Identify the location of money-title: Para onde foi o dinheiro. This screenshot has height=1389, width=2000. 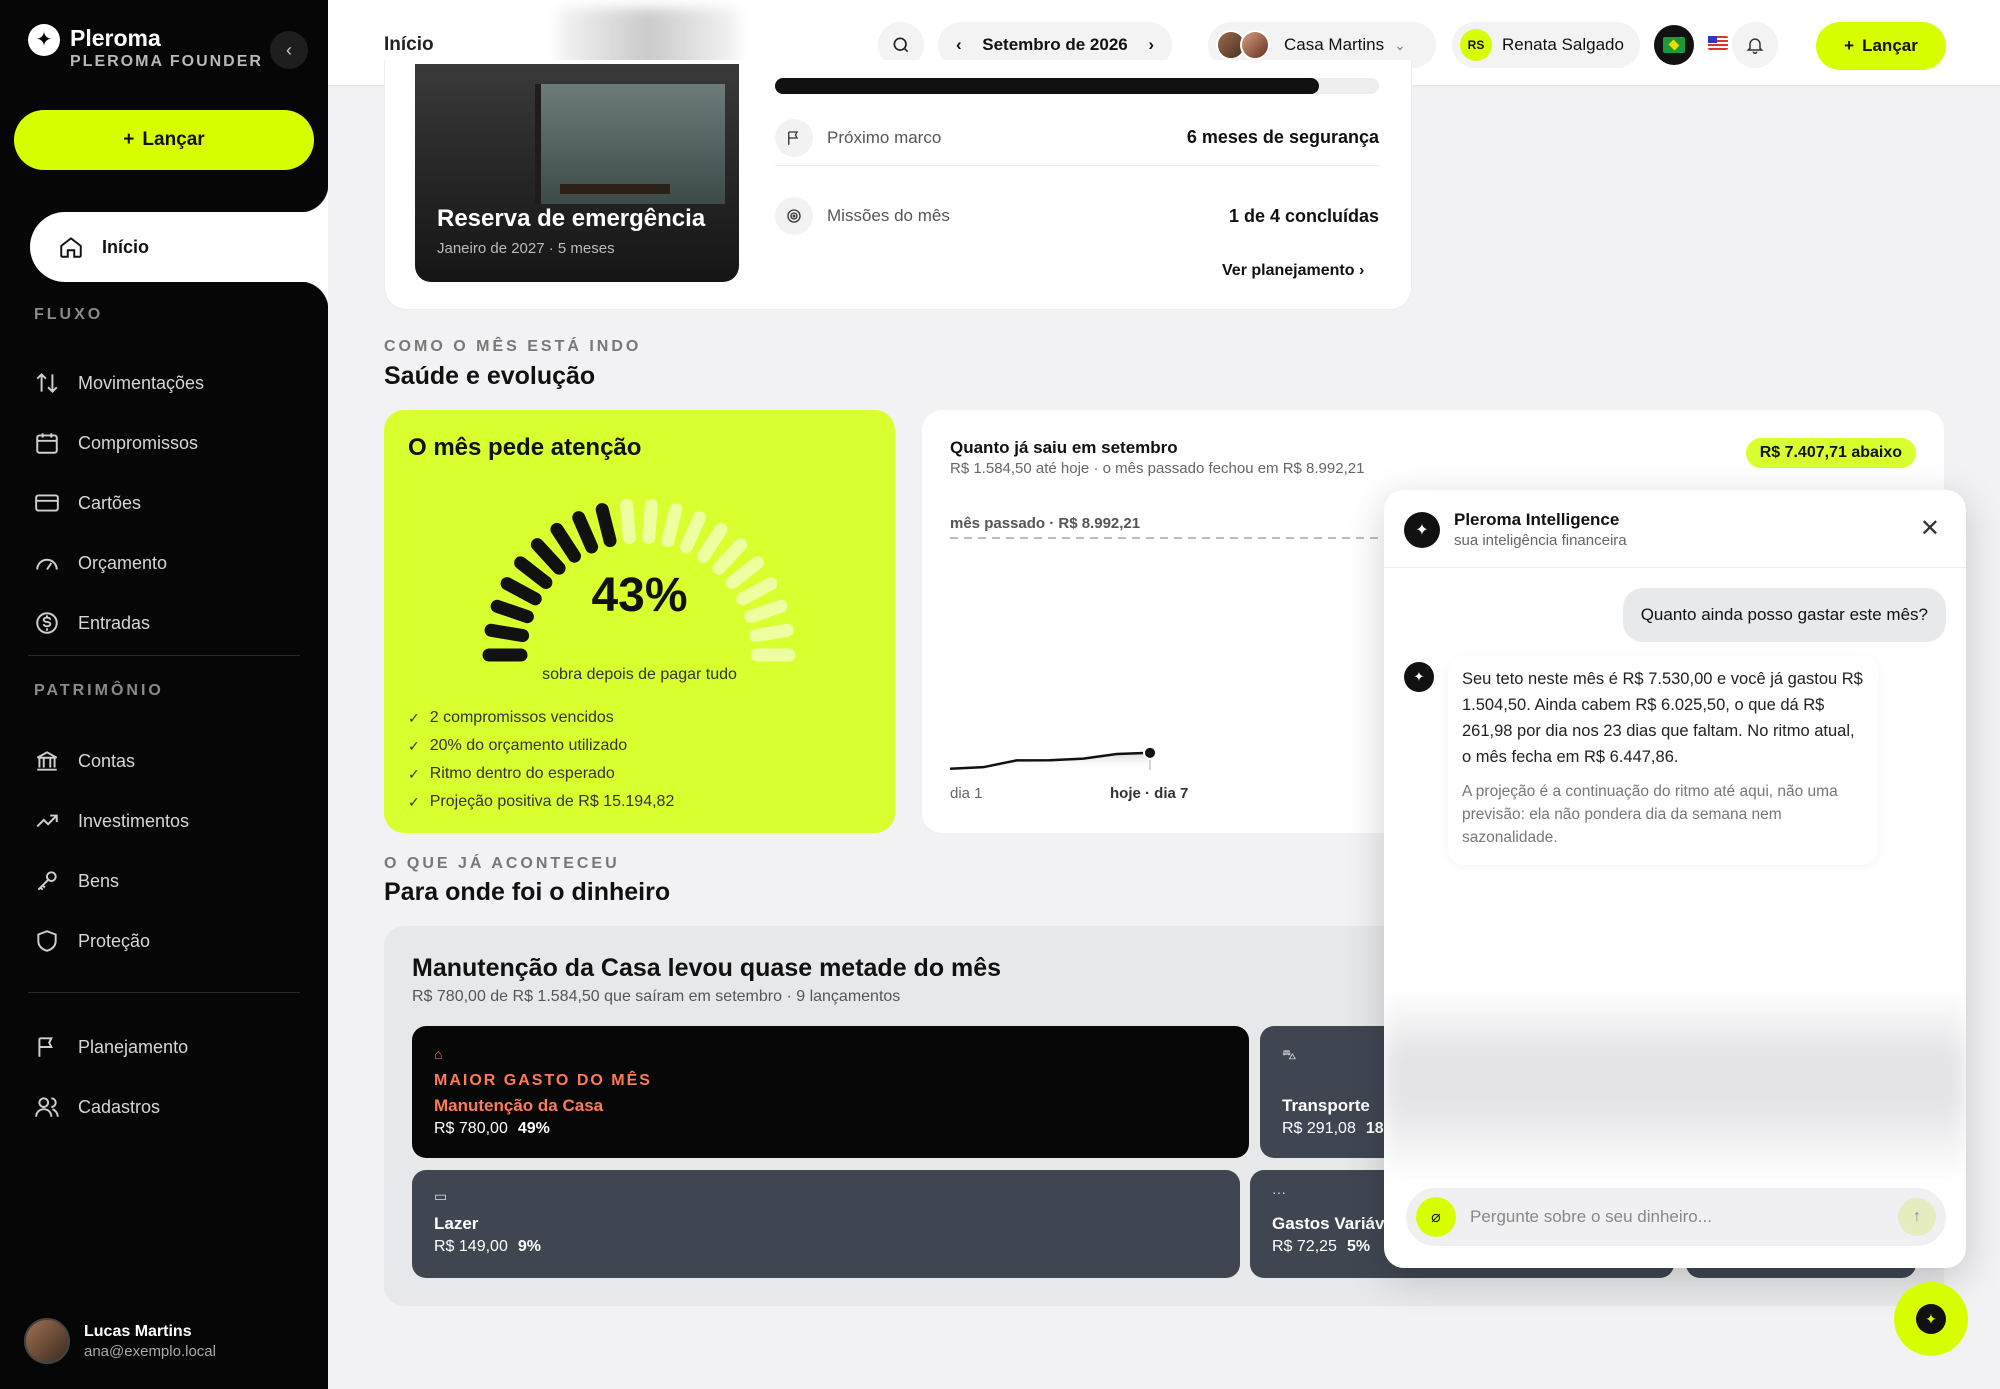
(527, 892).